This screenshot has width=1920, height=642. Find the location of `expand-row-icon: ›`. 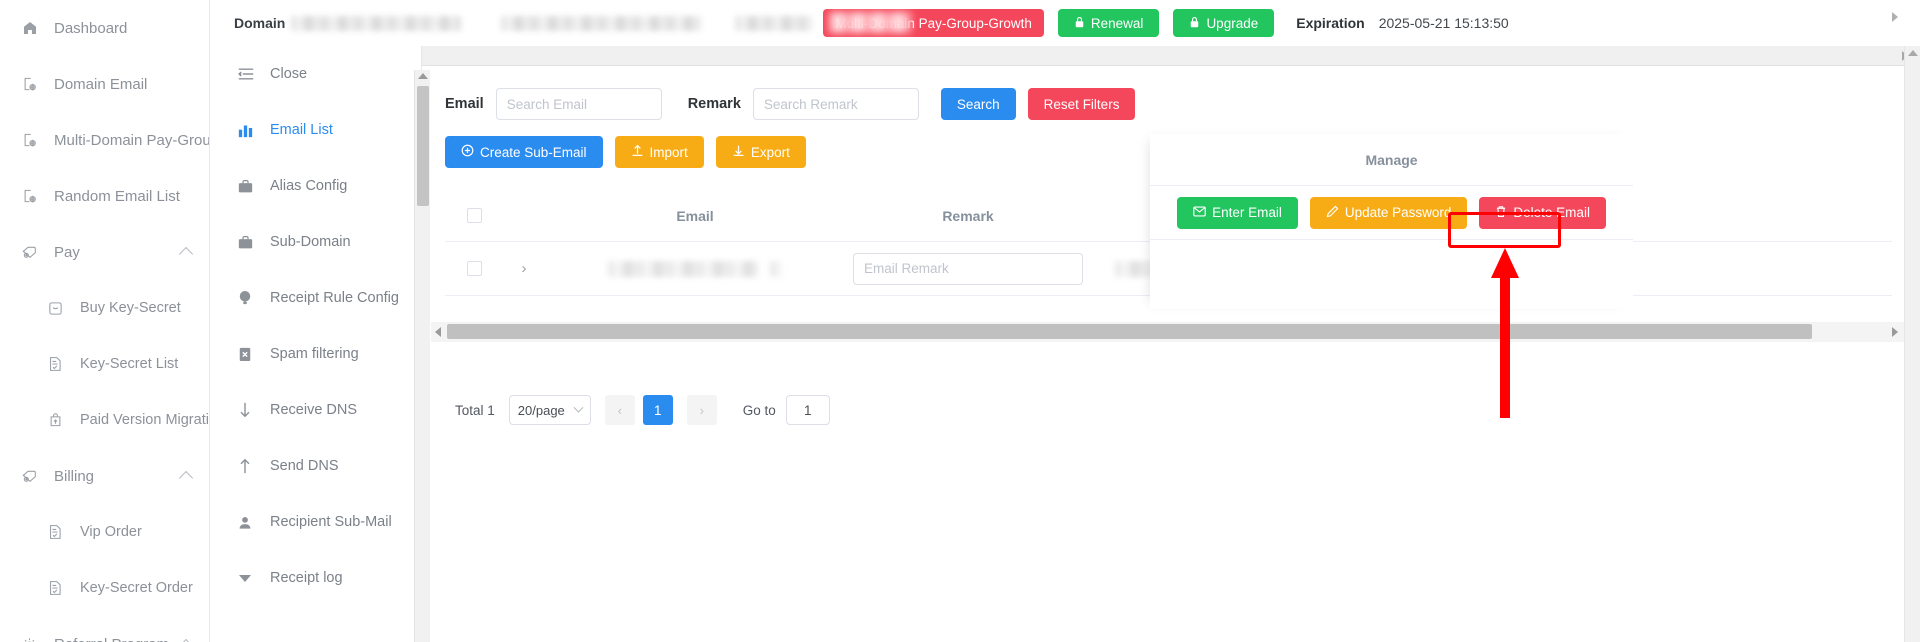

expand-row-icon: › is located at coordinates (524, 268).